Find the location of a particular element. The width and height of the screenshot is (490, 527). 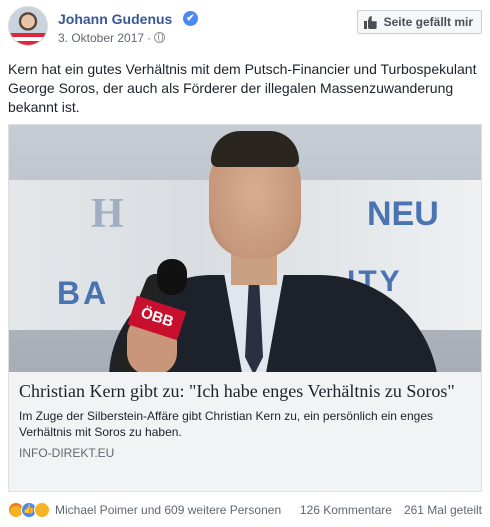

banner-letter: H is located at coordinates (107, 214).